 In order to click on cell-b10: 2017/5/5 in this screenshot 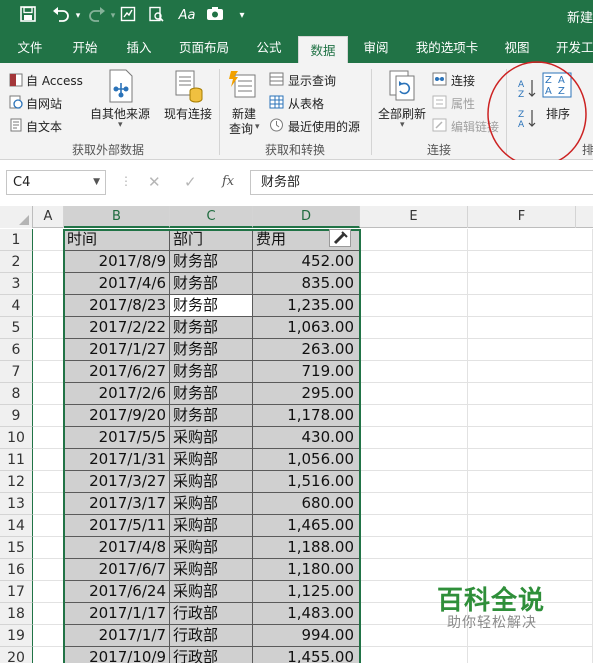, I will do `click(117, 438)`.